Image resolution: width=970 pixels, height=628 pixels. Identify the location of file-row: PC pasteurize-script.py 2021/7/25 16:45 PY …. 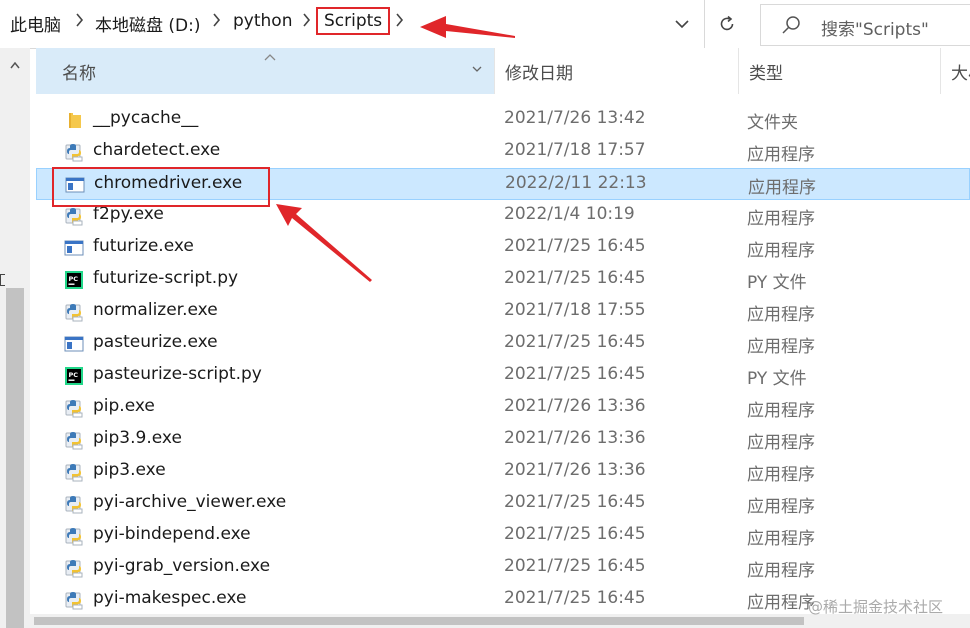
(503, 376).